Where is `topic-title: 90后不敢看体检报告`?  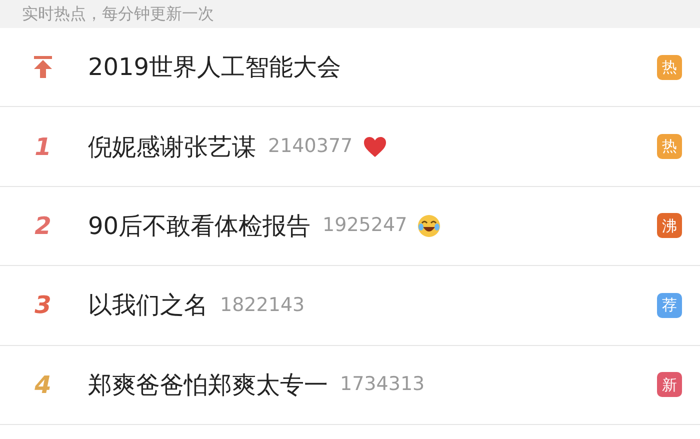
topic-title: 90后不敢看体检报告 is located at coordinates (199, 226).